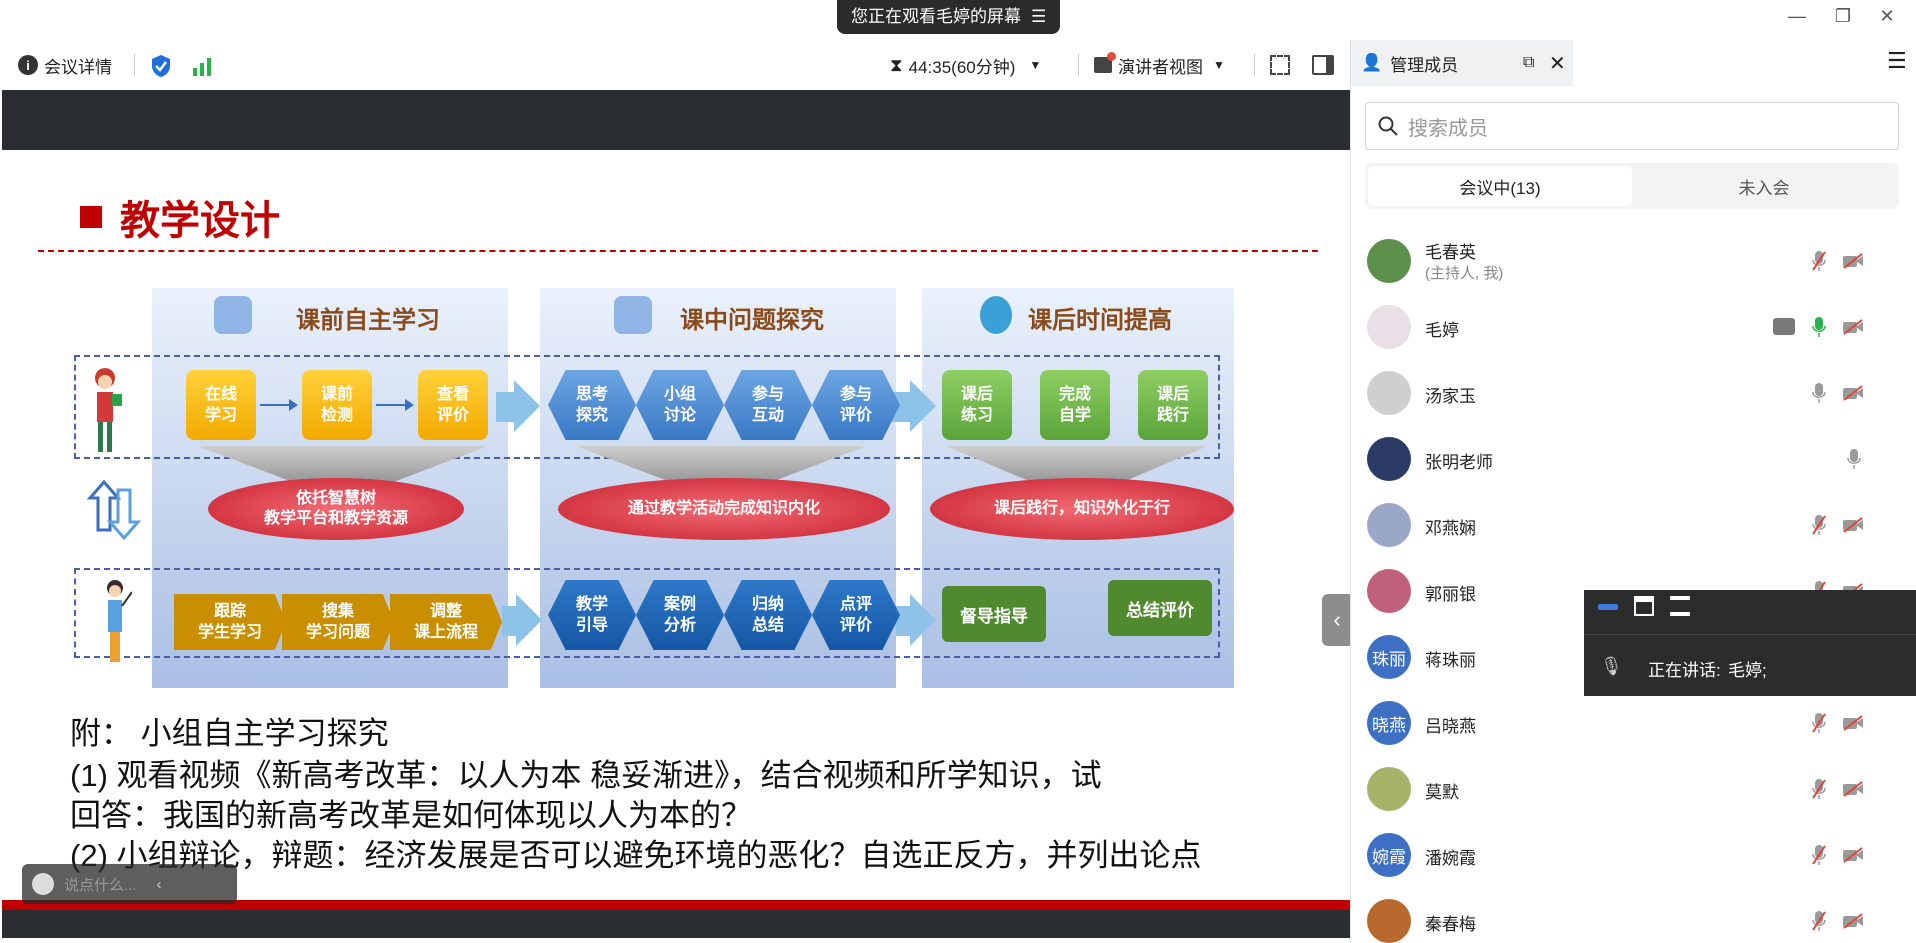 The width and height of the screenshot is (1916, 943). Describe the element at coordinates (1632, 126) in the screenshot. I see `search-members-input: 搜索成员` at that location.